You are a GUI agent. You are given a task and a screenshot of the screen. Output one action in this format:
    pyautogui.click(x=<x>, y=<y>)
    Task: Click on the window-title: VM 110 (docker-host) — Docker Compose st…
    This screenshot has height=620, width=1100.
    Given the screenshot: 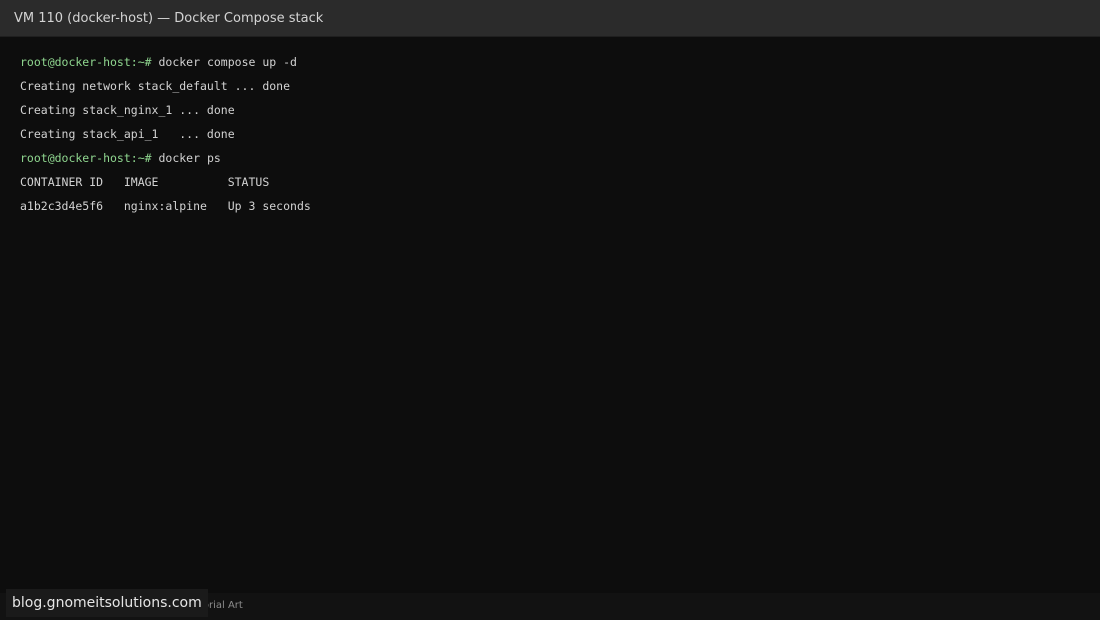 What is the action you would take?
    pyautogui.click(x=169, y=18)
    